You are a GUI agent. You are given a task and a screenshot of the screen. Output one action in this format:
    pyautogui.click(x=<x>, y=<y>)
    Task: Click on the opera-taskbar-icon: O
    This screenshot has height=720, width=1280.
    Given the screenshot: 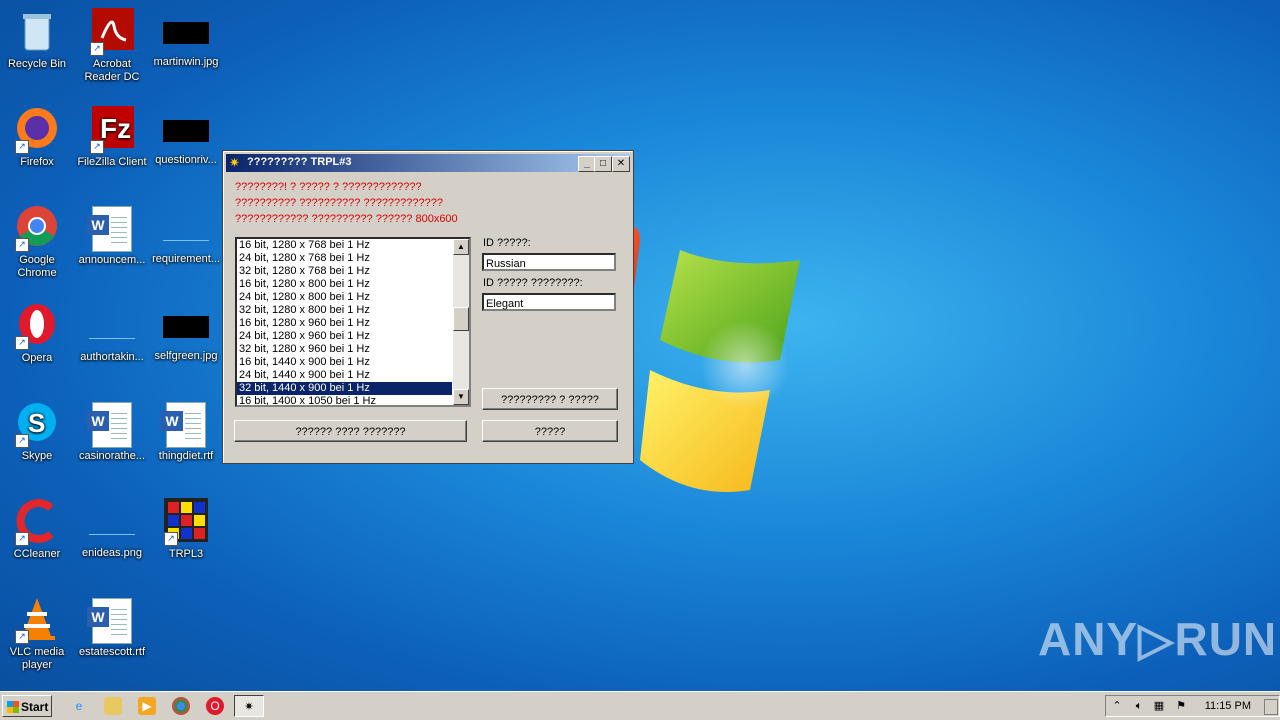 What is the action you would take?
    pyautogui.click(x=215, y=706)
    